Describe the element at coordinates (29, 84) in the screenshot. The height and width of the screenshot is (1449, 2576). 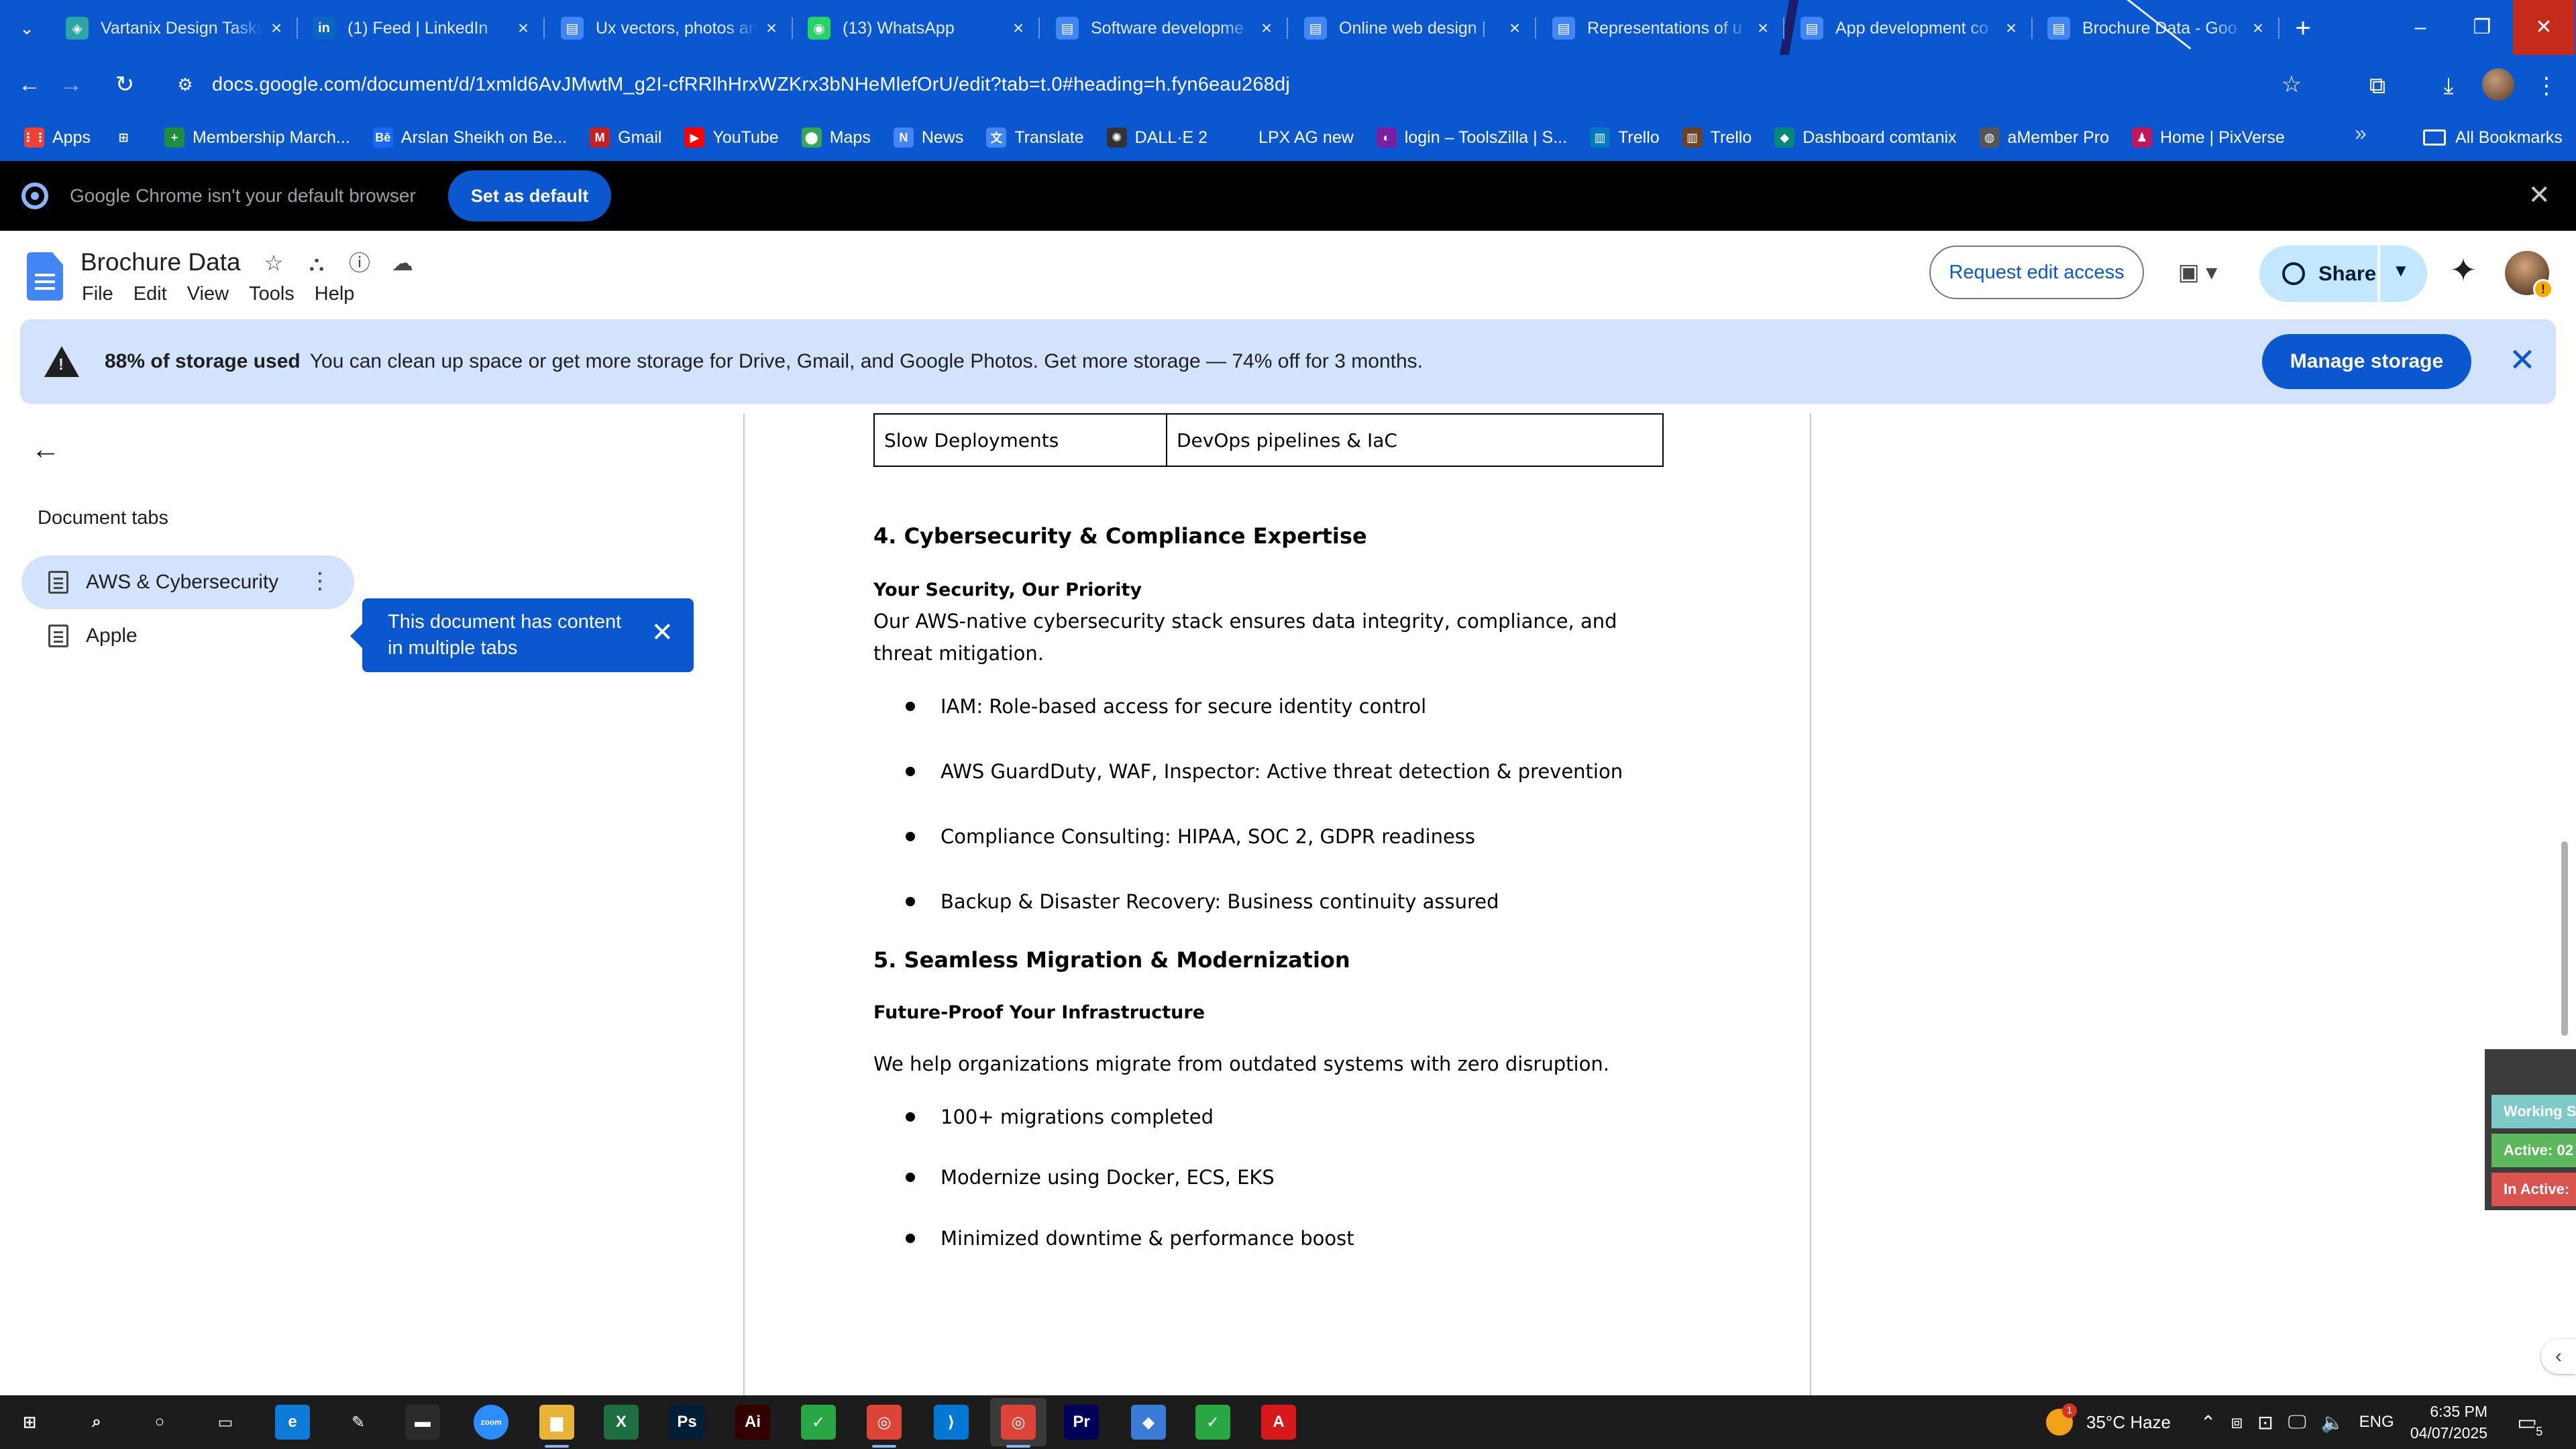
I see `back-button: ←` at that location.